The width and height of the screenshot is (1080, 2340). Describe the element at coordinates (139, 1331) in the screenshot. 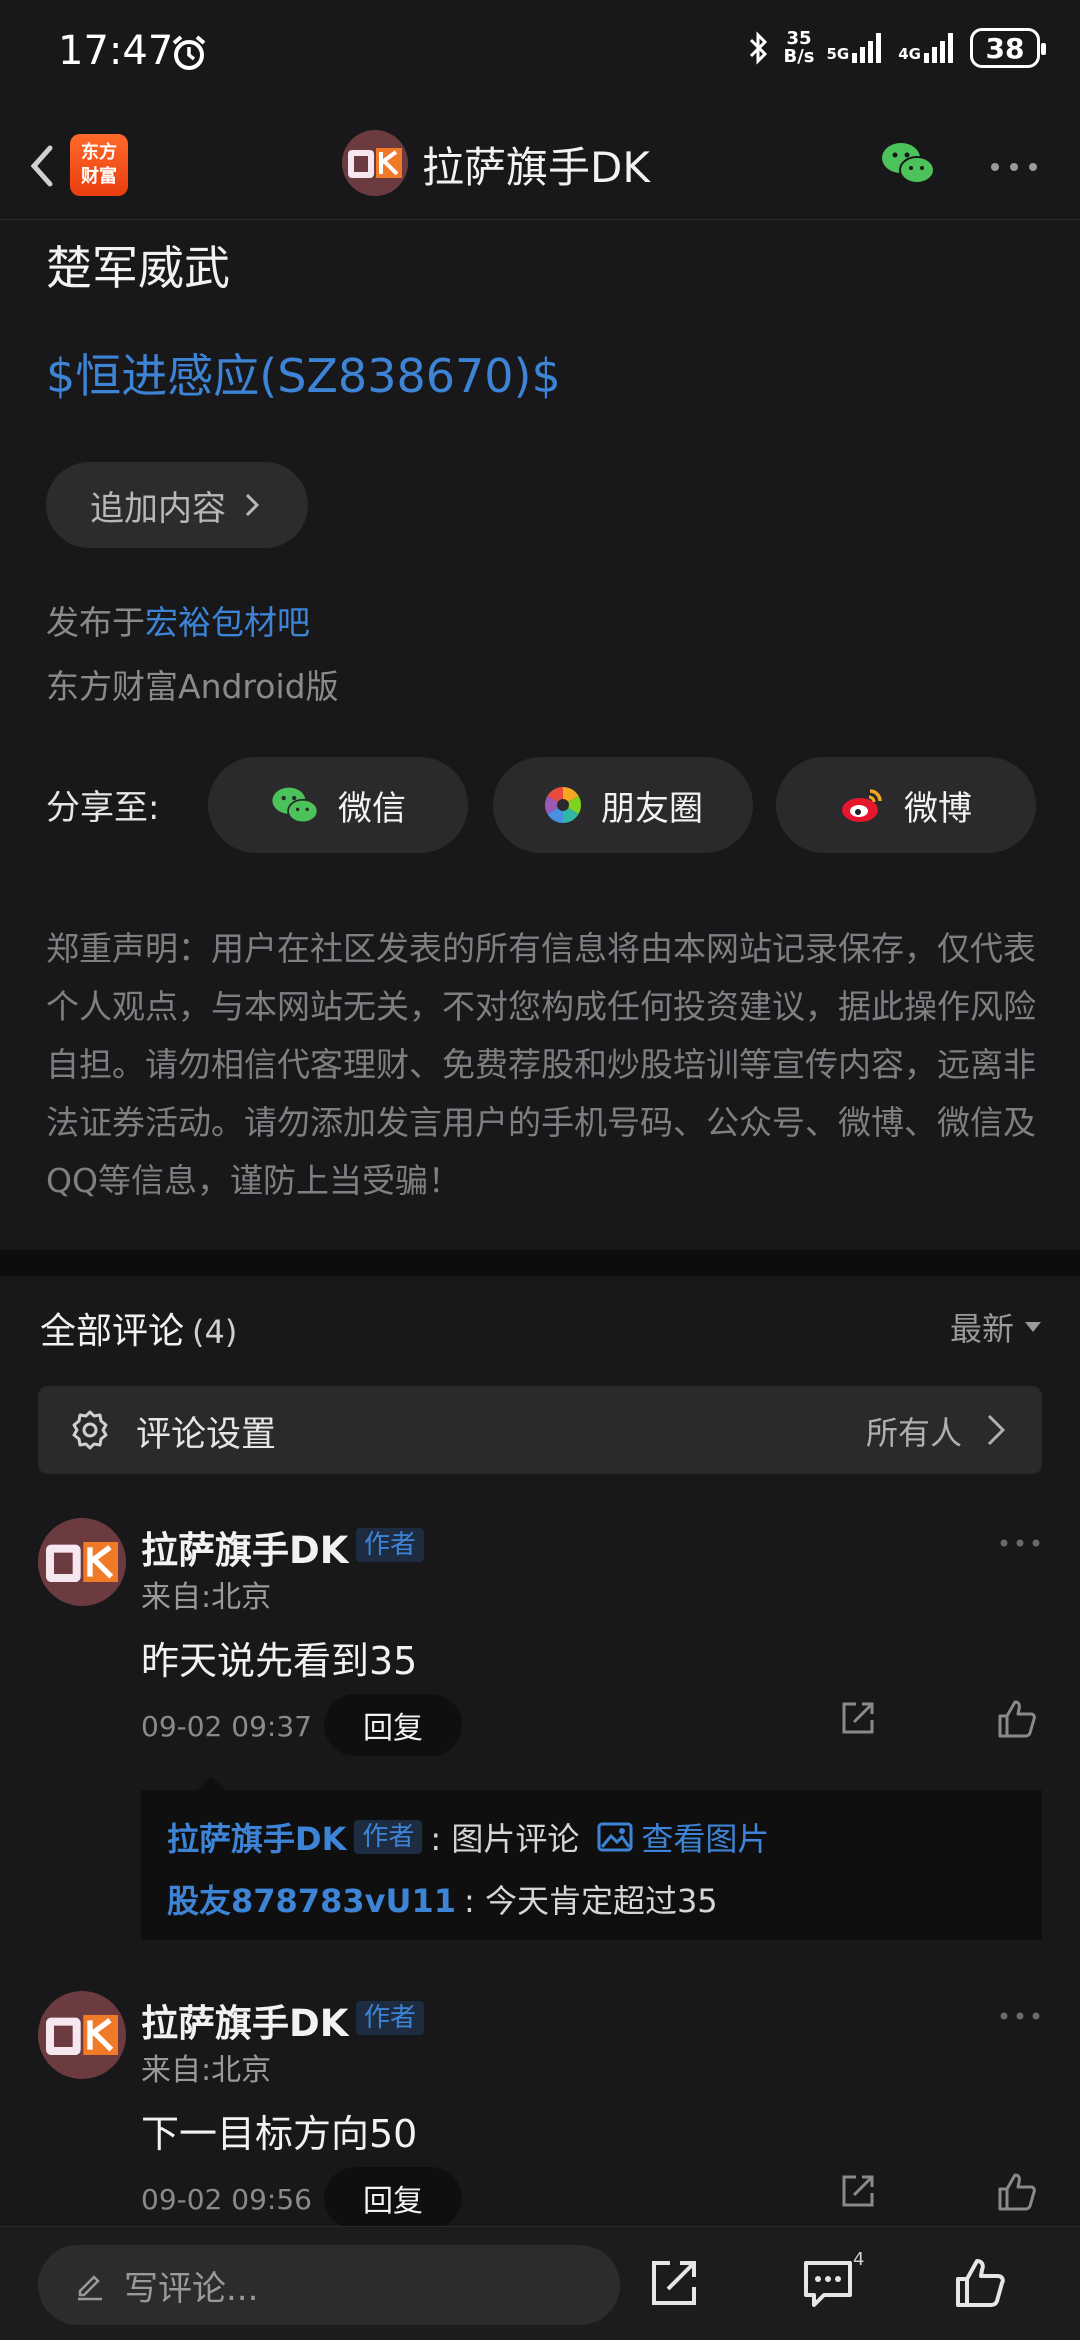

I see `comments-title: 全部评论 (4)` at that location.